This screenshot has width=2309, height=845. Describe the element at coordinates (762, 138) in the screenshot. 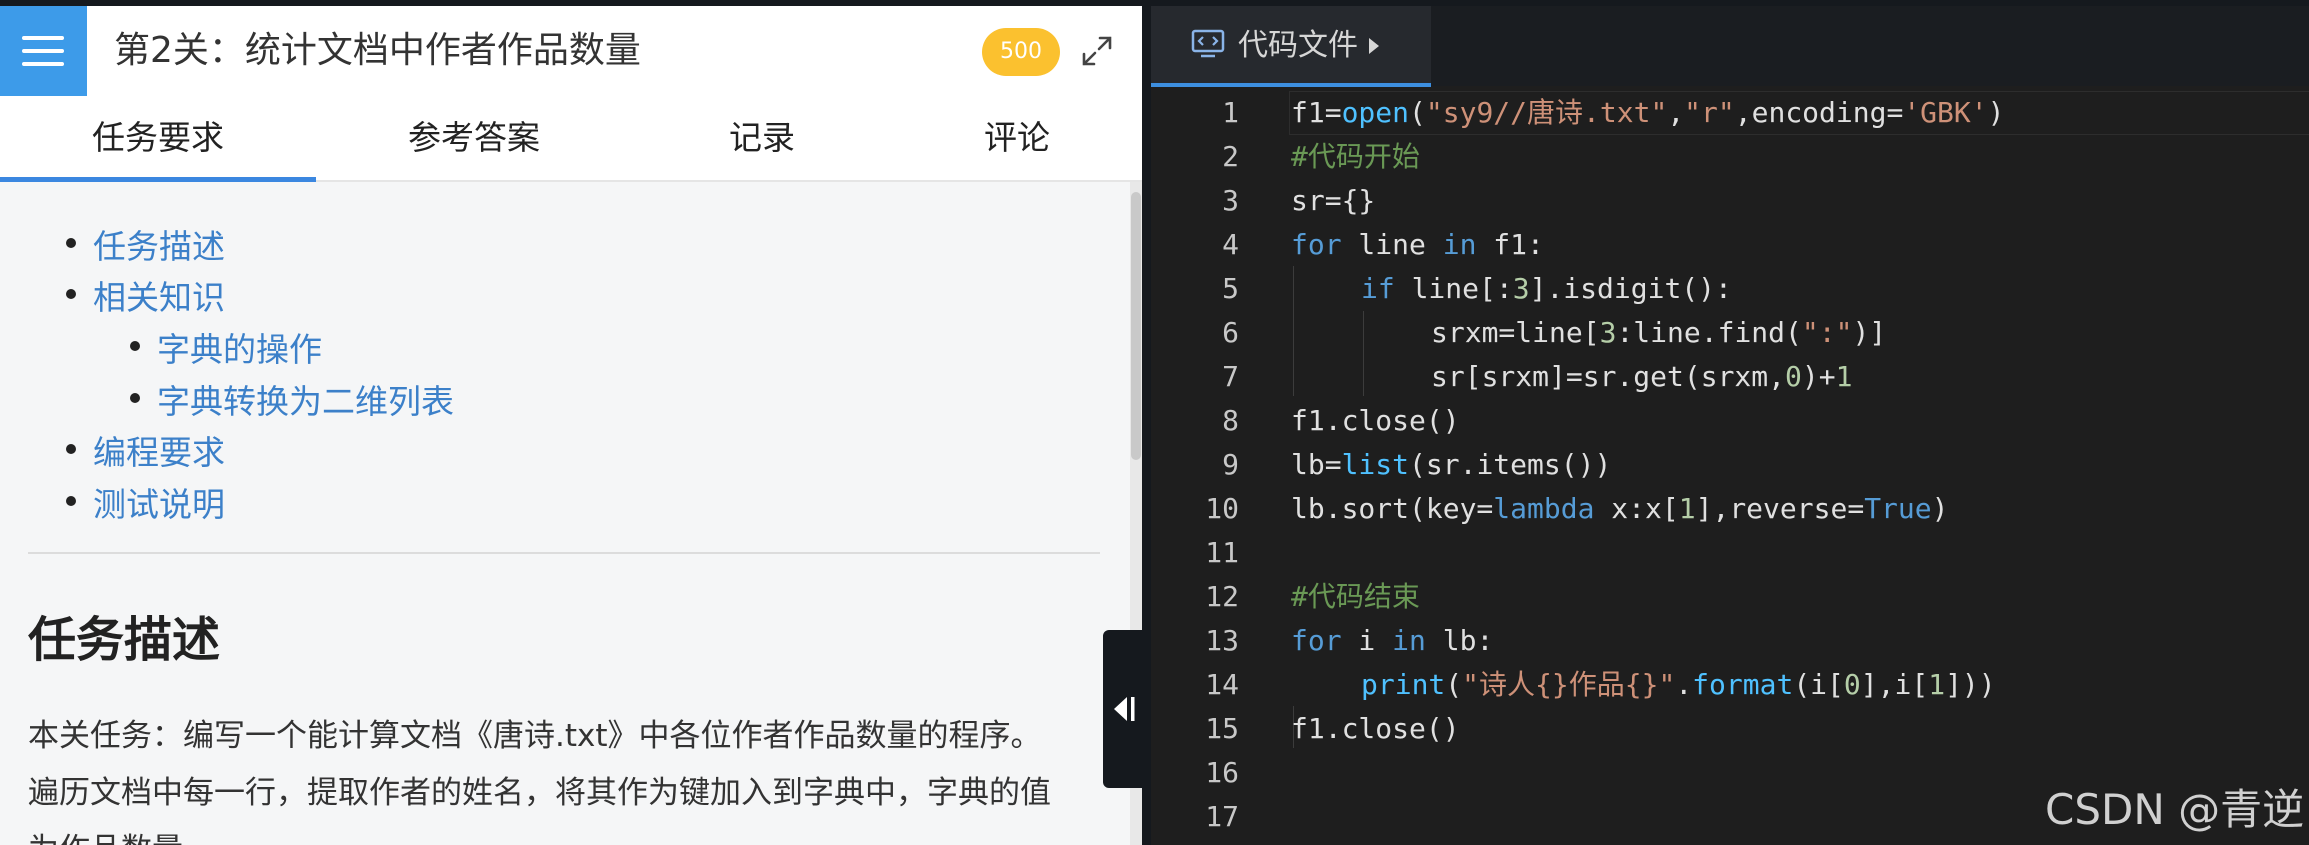

I see `tab-records: 记录` at that location.